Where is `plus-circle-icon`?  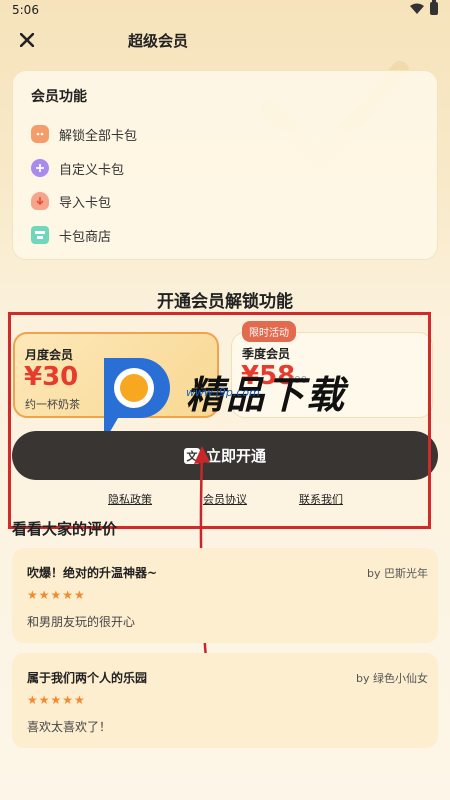 plus-circle-icon is located at coordinates (40, 168).